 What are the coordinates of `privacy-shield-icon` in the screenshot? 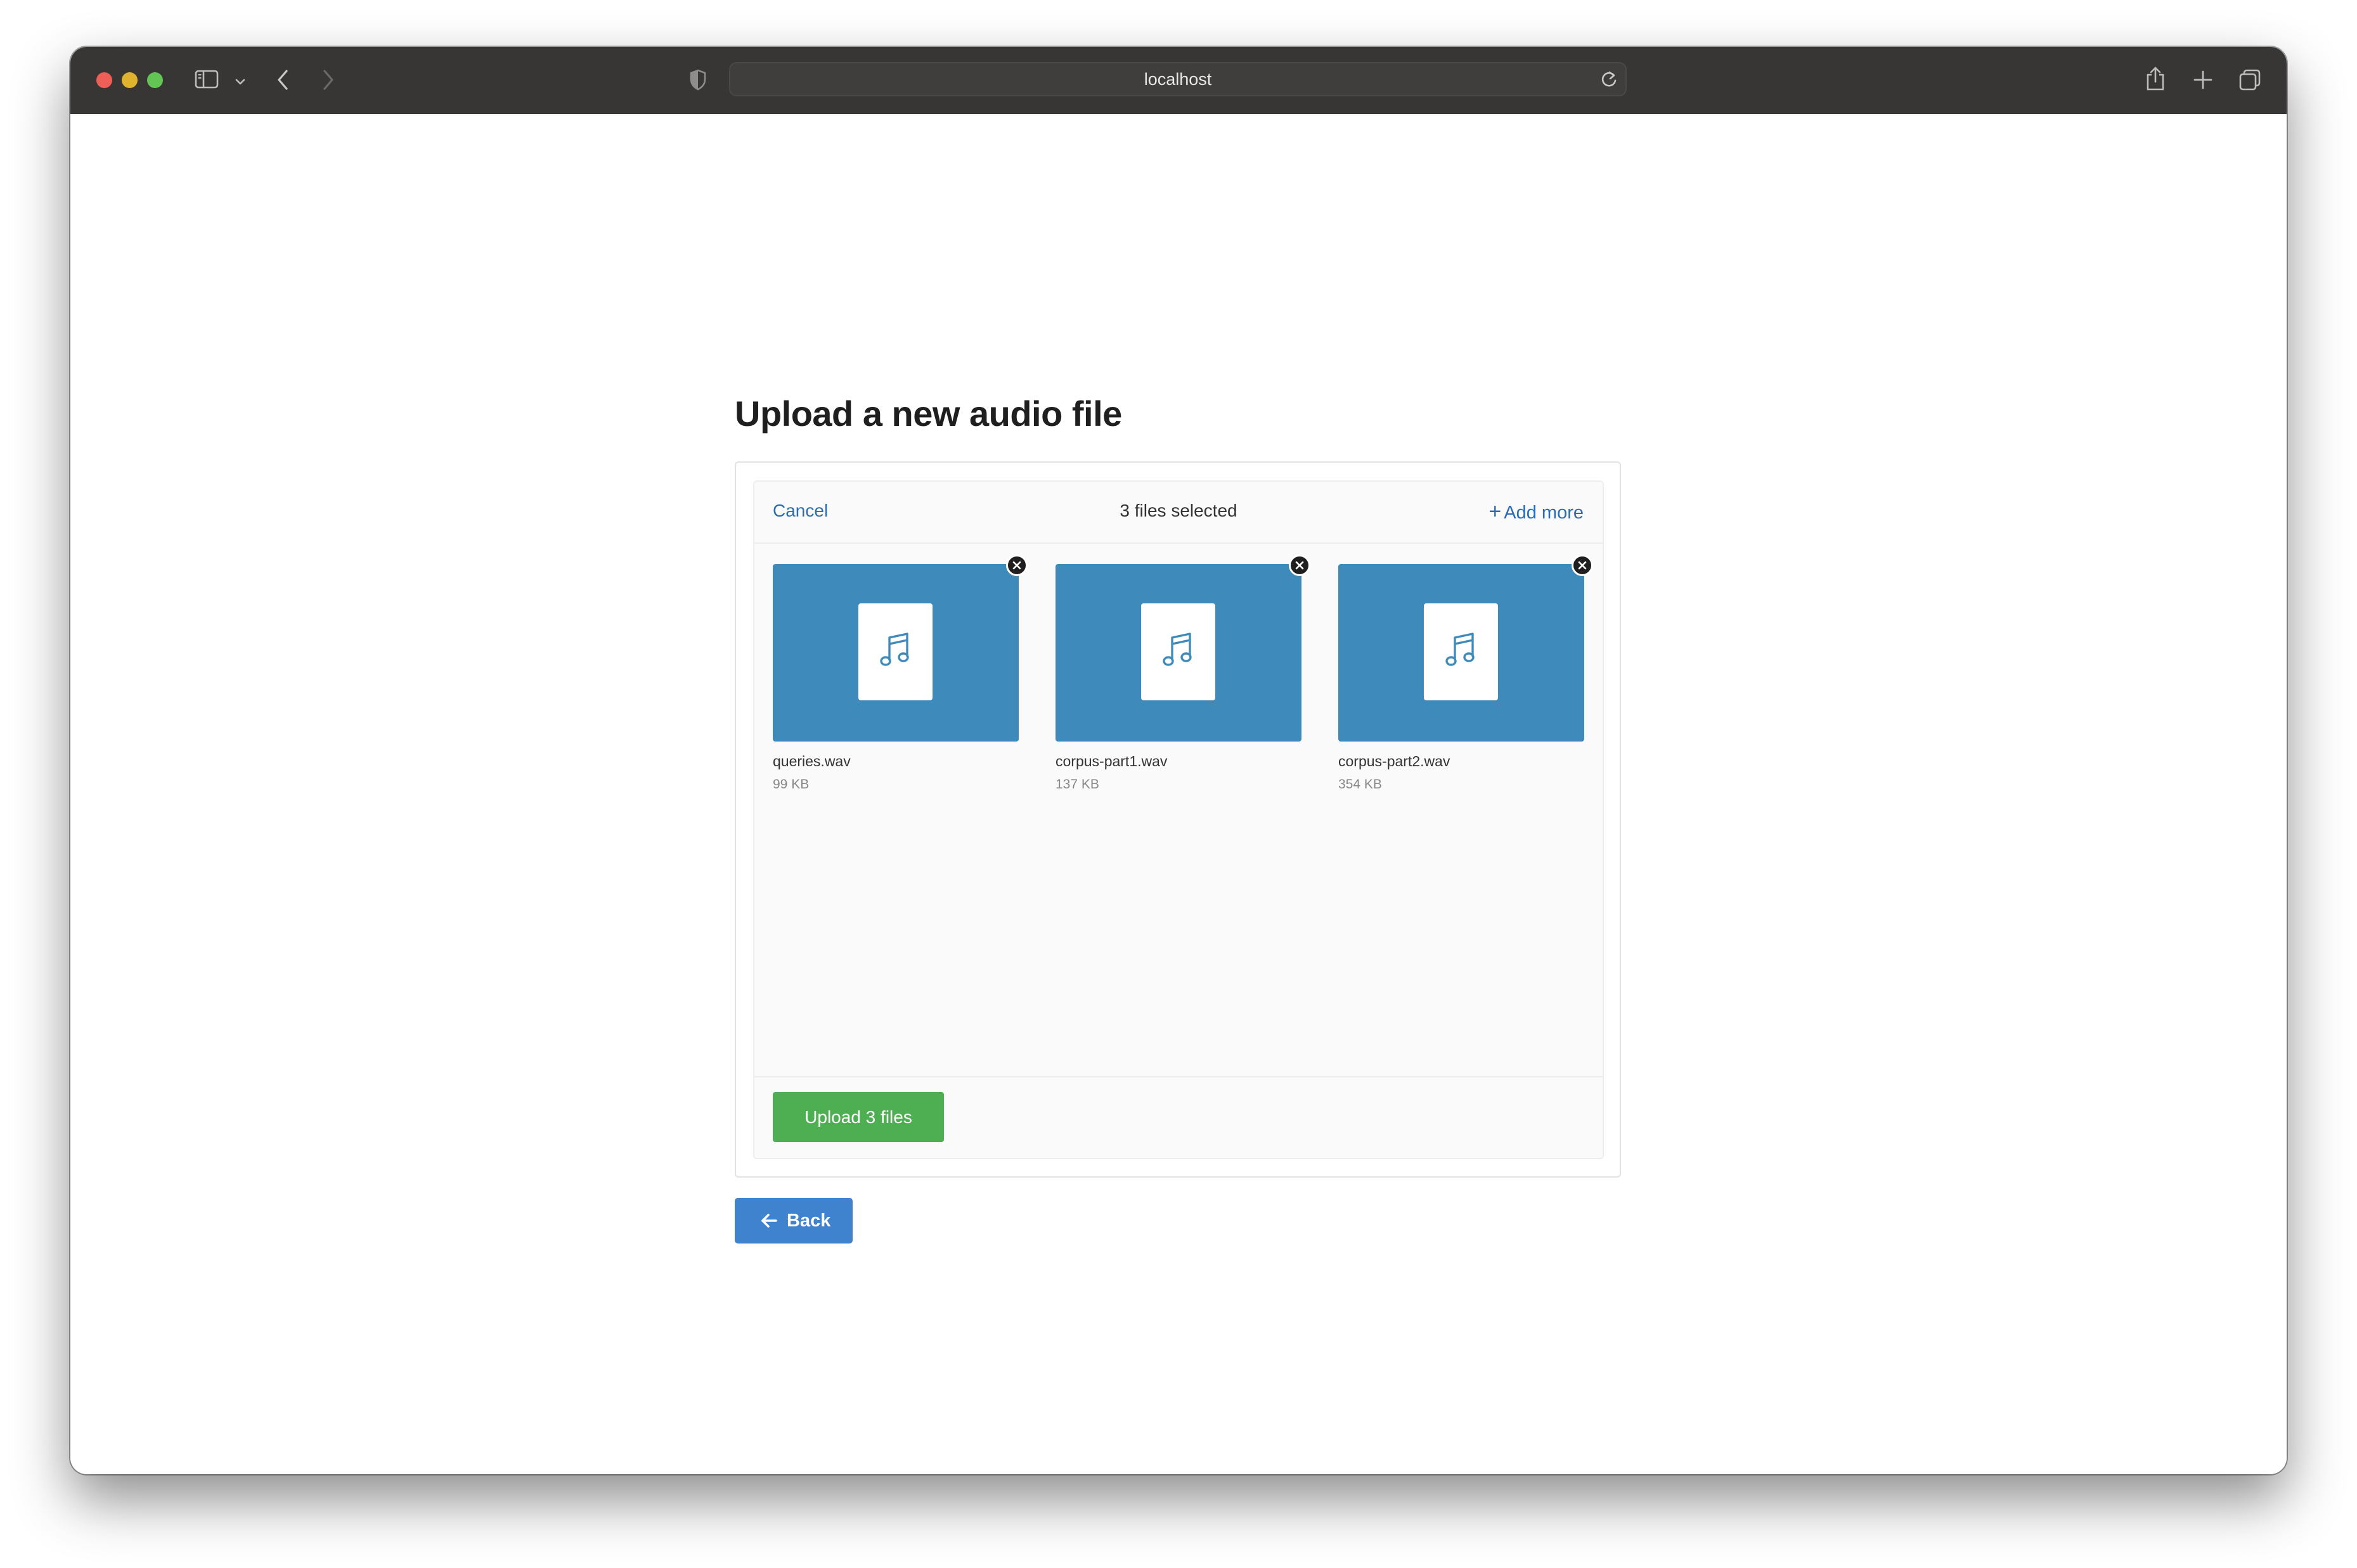 It's located at (698, 81).